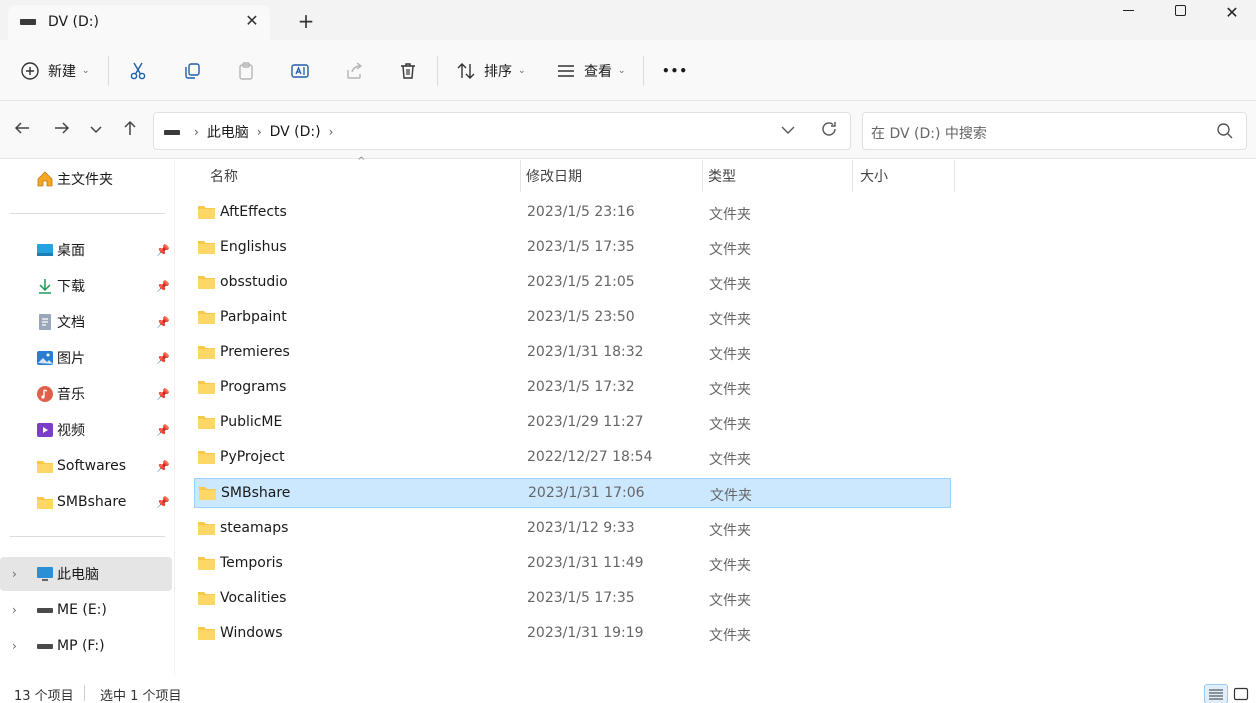 Image resolution: width=1256 pixels, height=703 pixels. What do you see at coordinates (86, 574) in the screenshot?
I see `sidebar-item-this-pc: › 此电脑` at bounding box center [86, 574].